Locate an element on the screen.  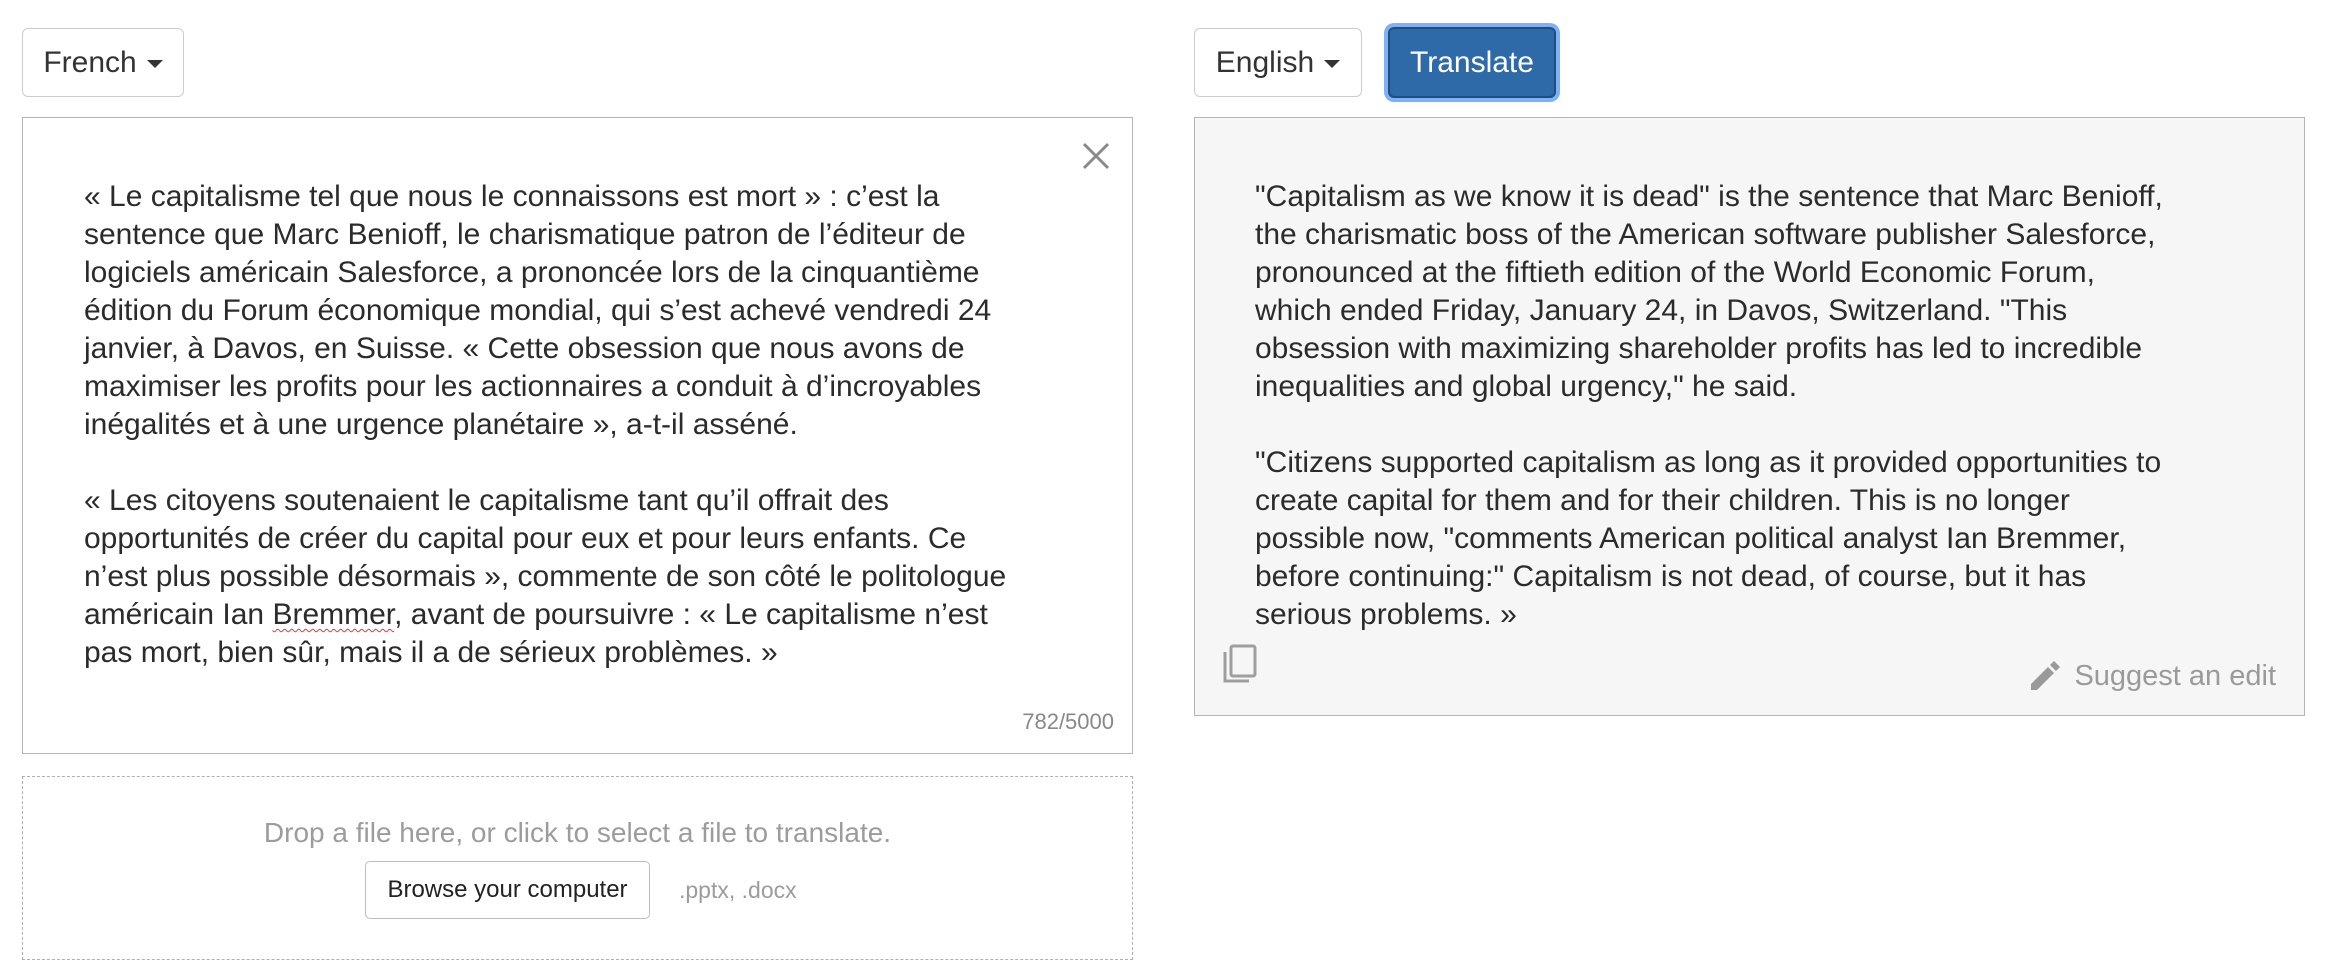
supported-file-types: .pptx, .docx is located at coordinates (738, 890).